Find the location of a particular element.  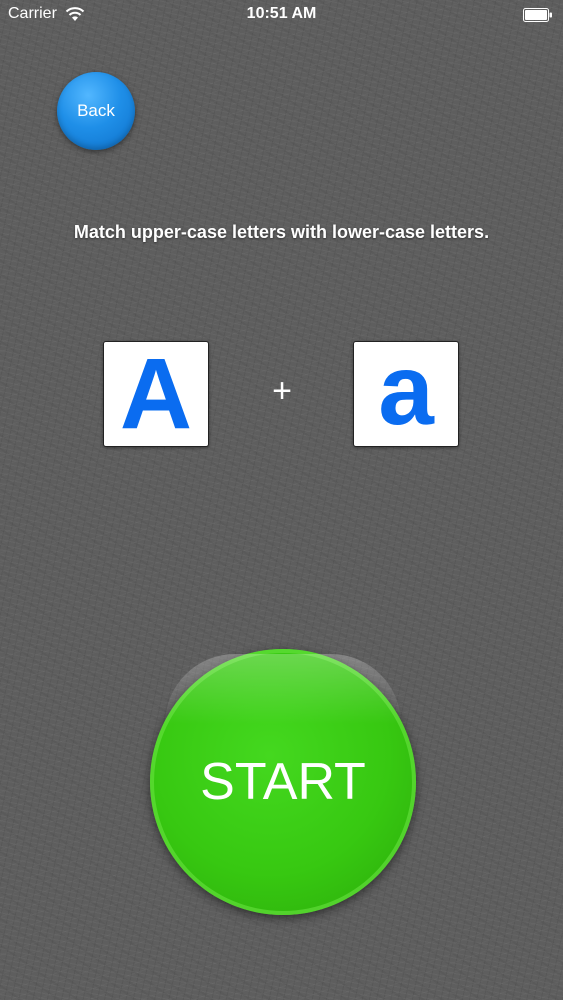

back-button-label: Back is located at coordinates (96, 110).